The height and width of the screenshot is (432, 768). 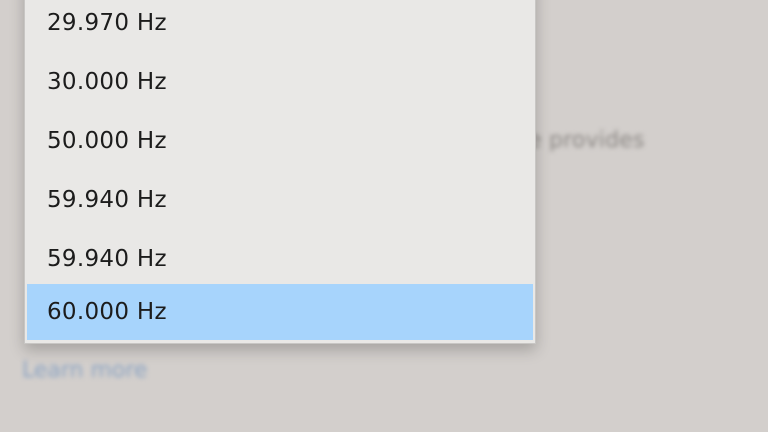 What do you see at coordinates (280, 259) in the screenshot?
I see `refresh-rate-option-59940-b: 59.940 Hz` at bounding box center [280, 259].